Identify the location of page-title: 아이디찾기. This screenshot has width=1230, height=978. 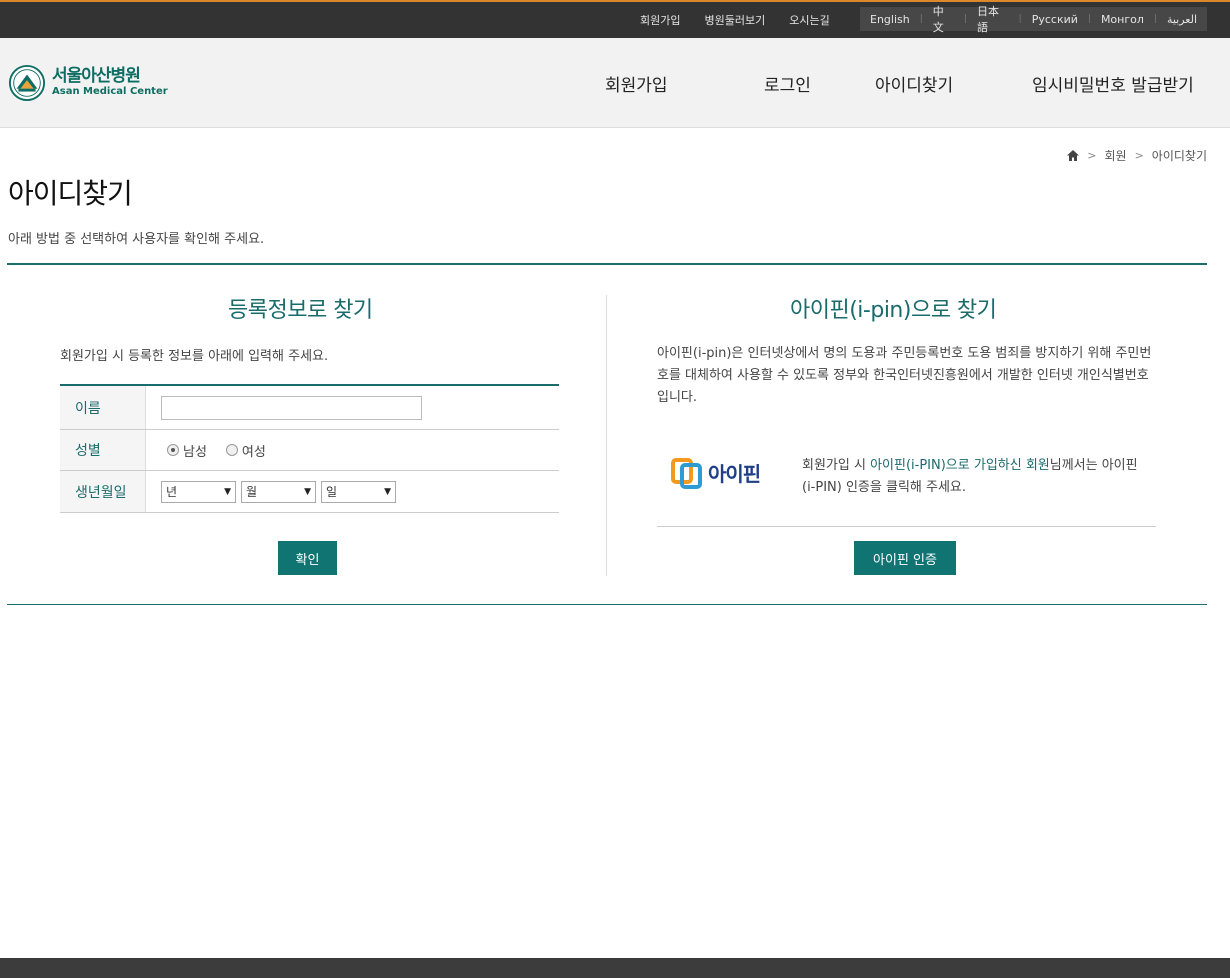
(70, 193).